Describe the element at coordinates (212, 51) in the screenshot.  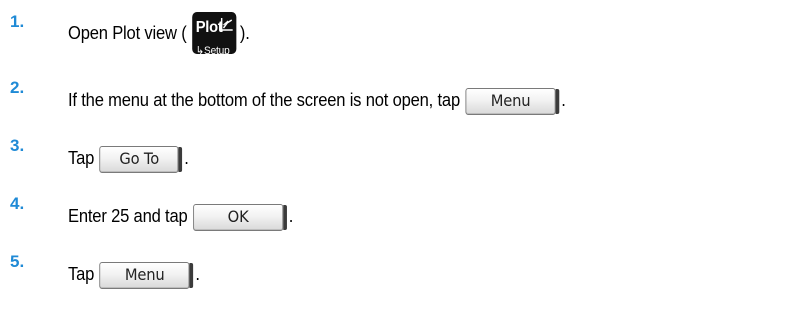
I see `key-bottom-label: ↳Setup` at that location.